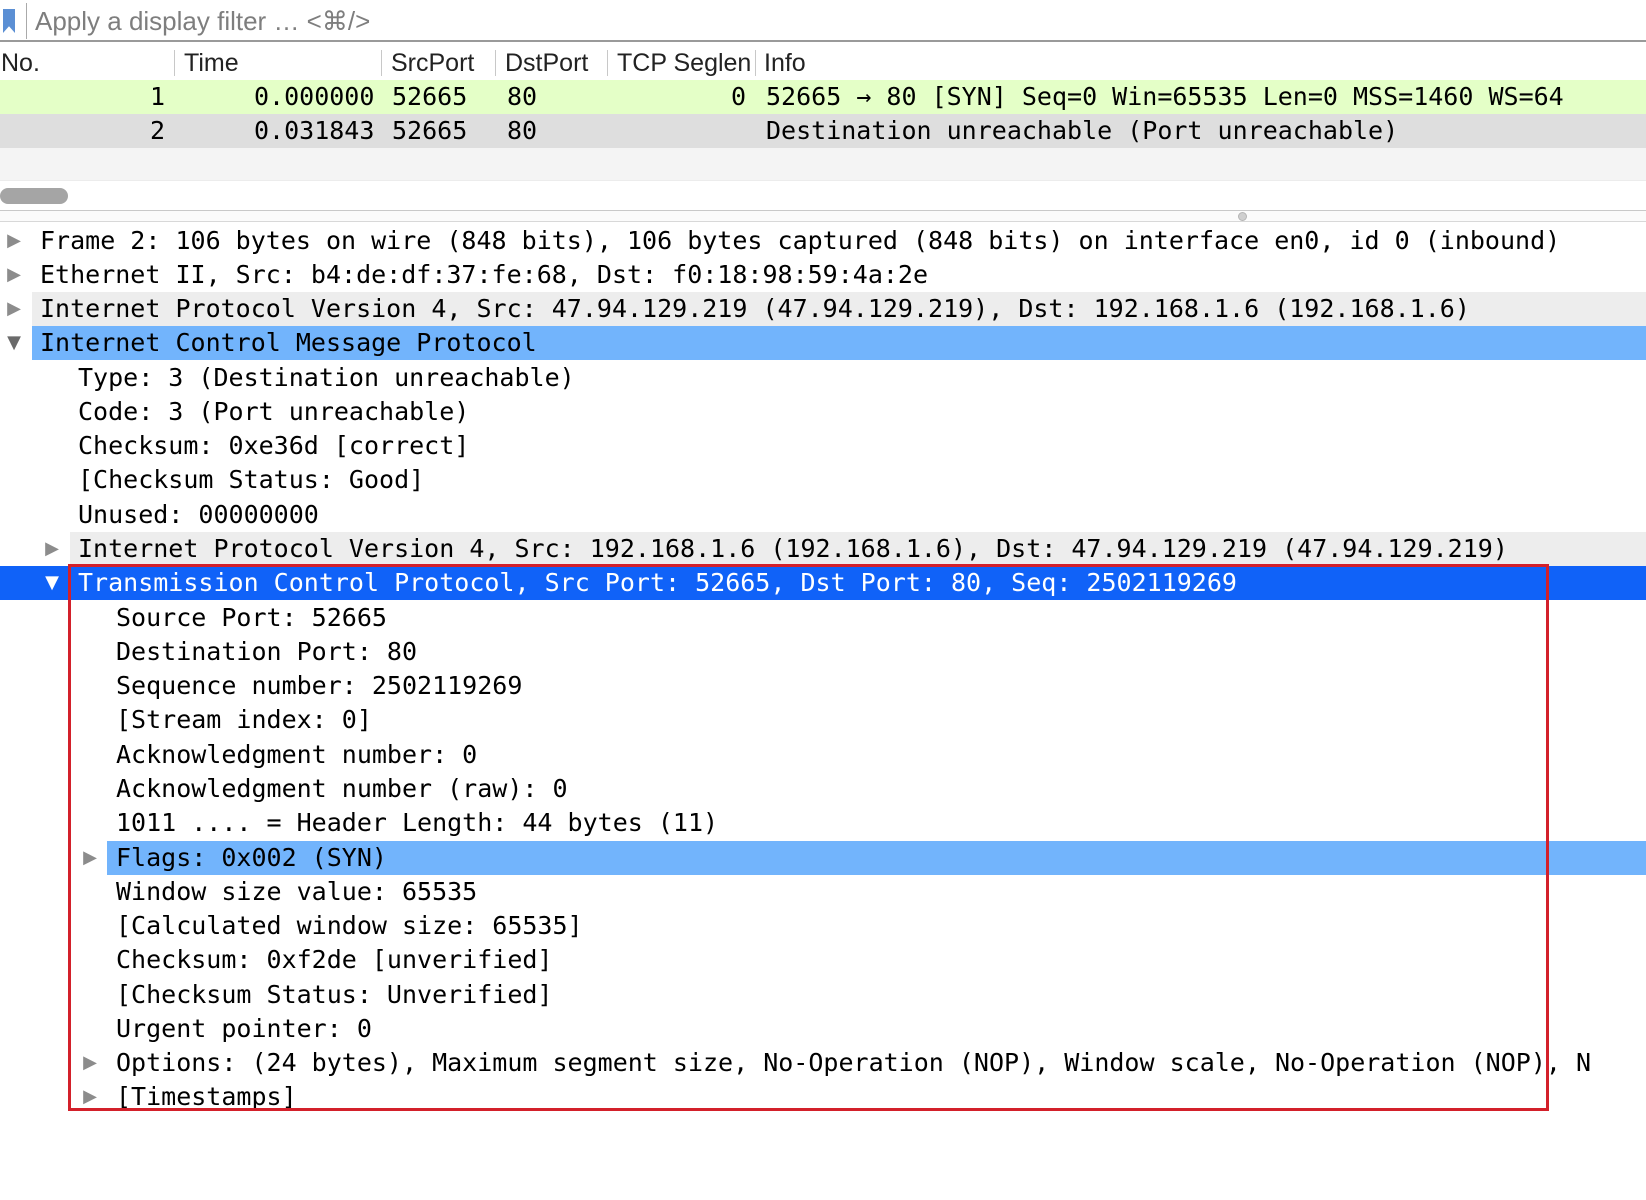 Image resolution: width=1646 pixels, height=1200 pixels. What do you see at coordinates (823, 823) in the screenshot?
I see `tree-field: 1011 .... = Header Length: 44 bytes (11)` at bounding box center [823, 823].